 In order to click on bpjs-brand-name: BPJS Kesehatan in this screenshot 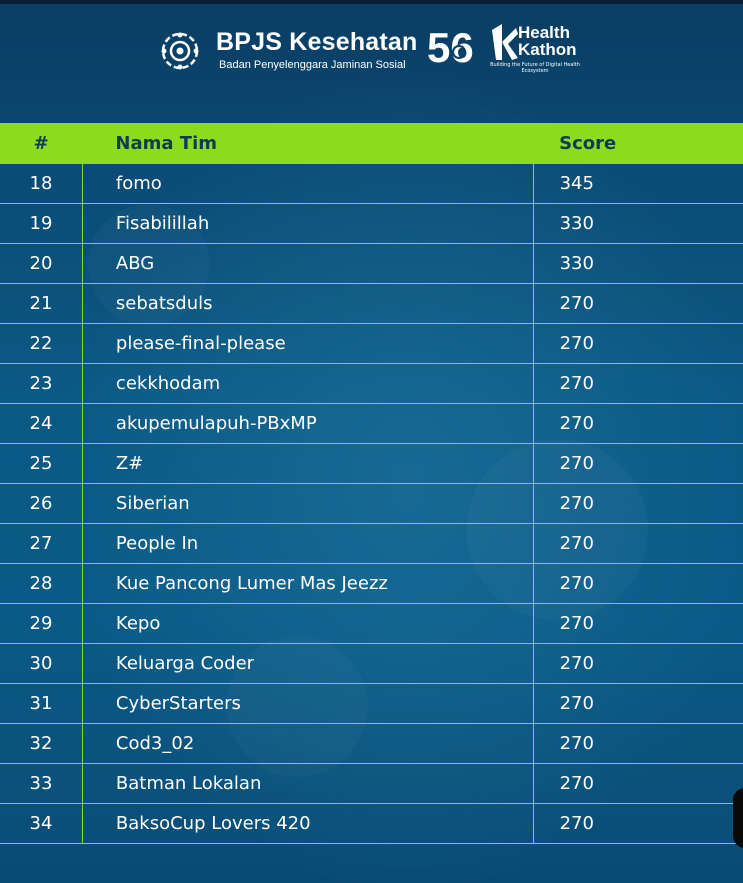, I will do `click(317, 42)`.